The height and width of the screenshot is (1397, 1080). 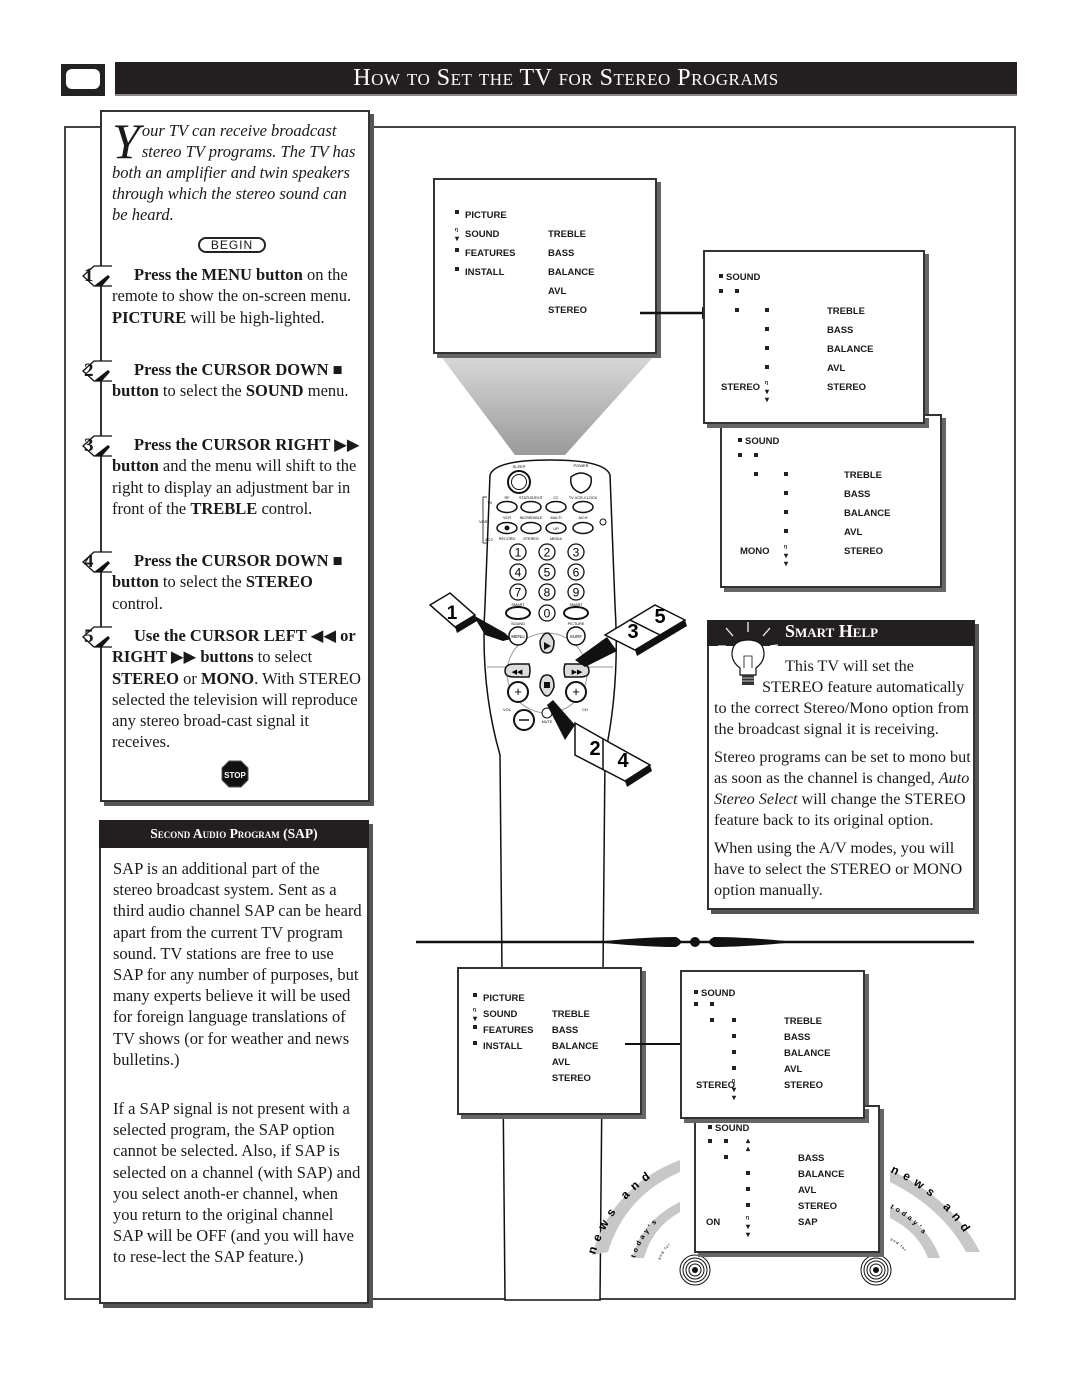 What do you see at coordinates (507, 539) in the screenshot?
I see `svg-text: RECORD` at bounding box center [507, 539].